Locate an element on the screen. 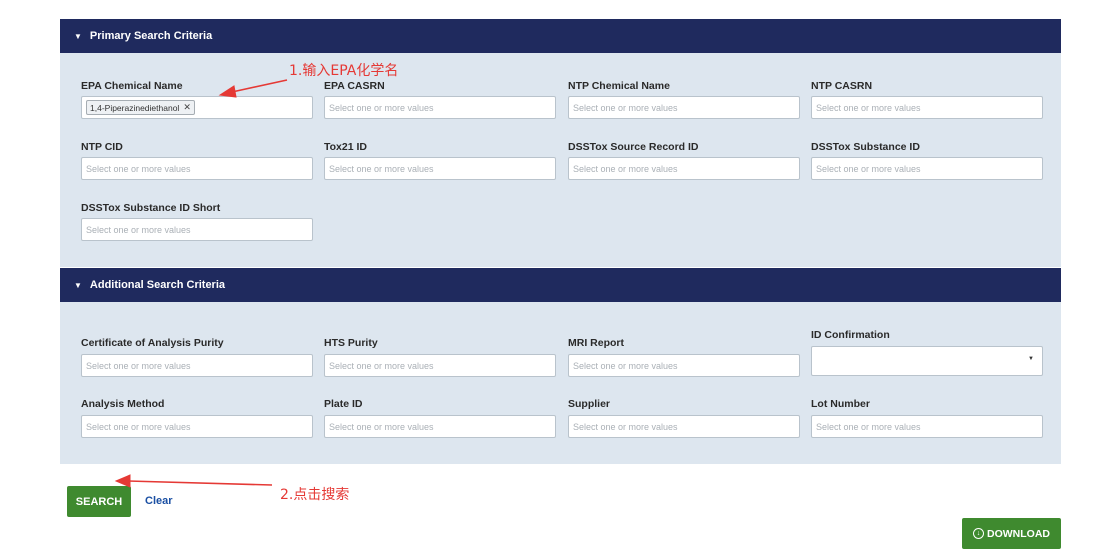 The image size is (1108, 556). hts-purity-text is located at coordinates (440, 365).